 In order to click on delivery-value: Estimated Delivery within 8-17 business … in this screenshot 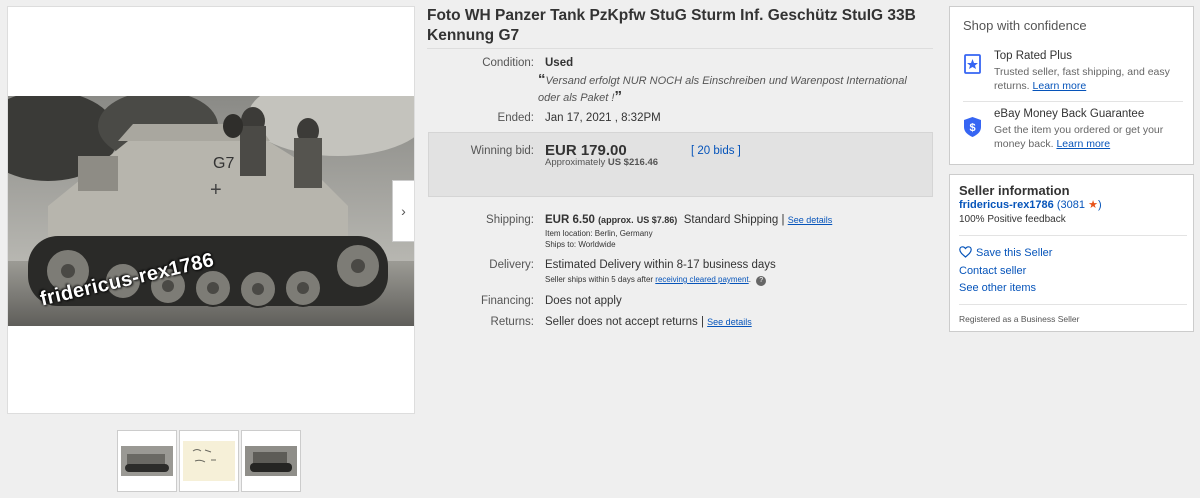, I will do `click(660, 265)`.